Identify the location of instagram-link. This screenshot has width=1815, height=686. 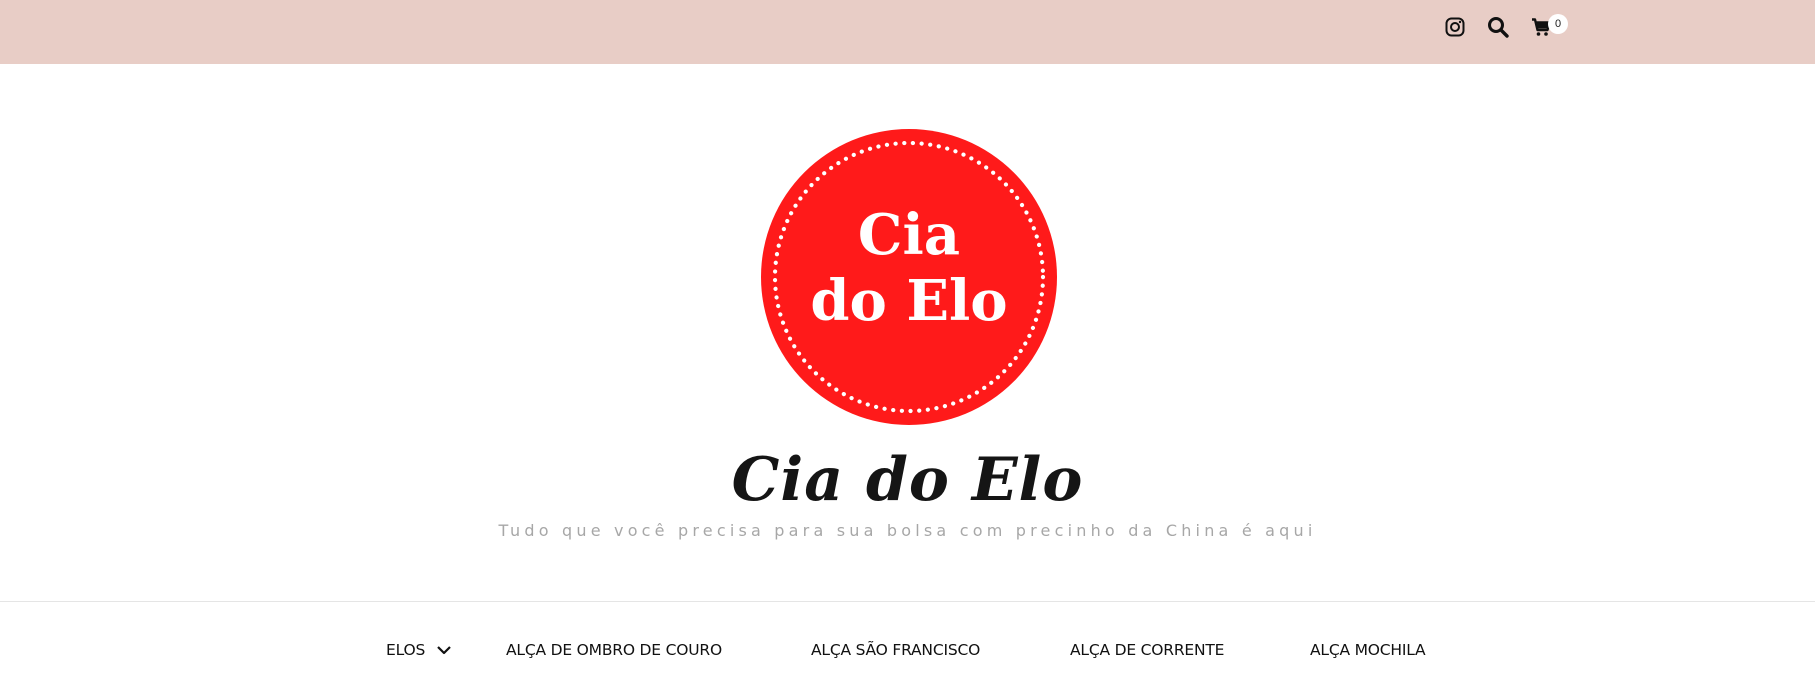
(1455, 27).